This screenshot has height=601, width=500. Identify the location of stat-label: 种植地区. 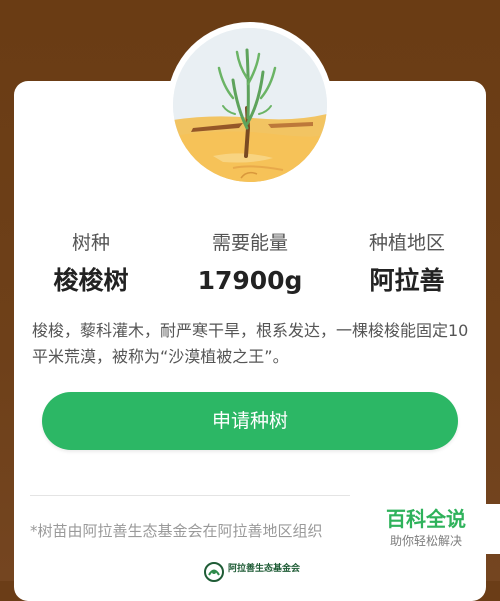
(406, 243).